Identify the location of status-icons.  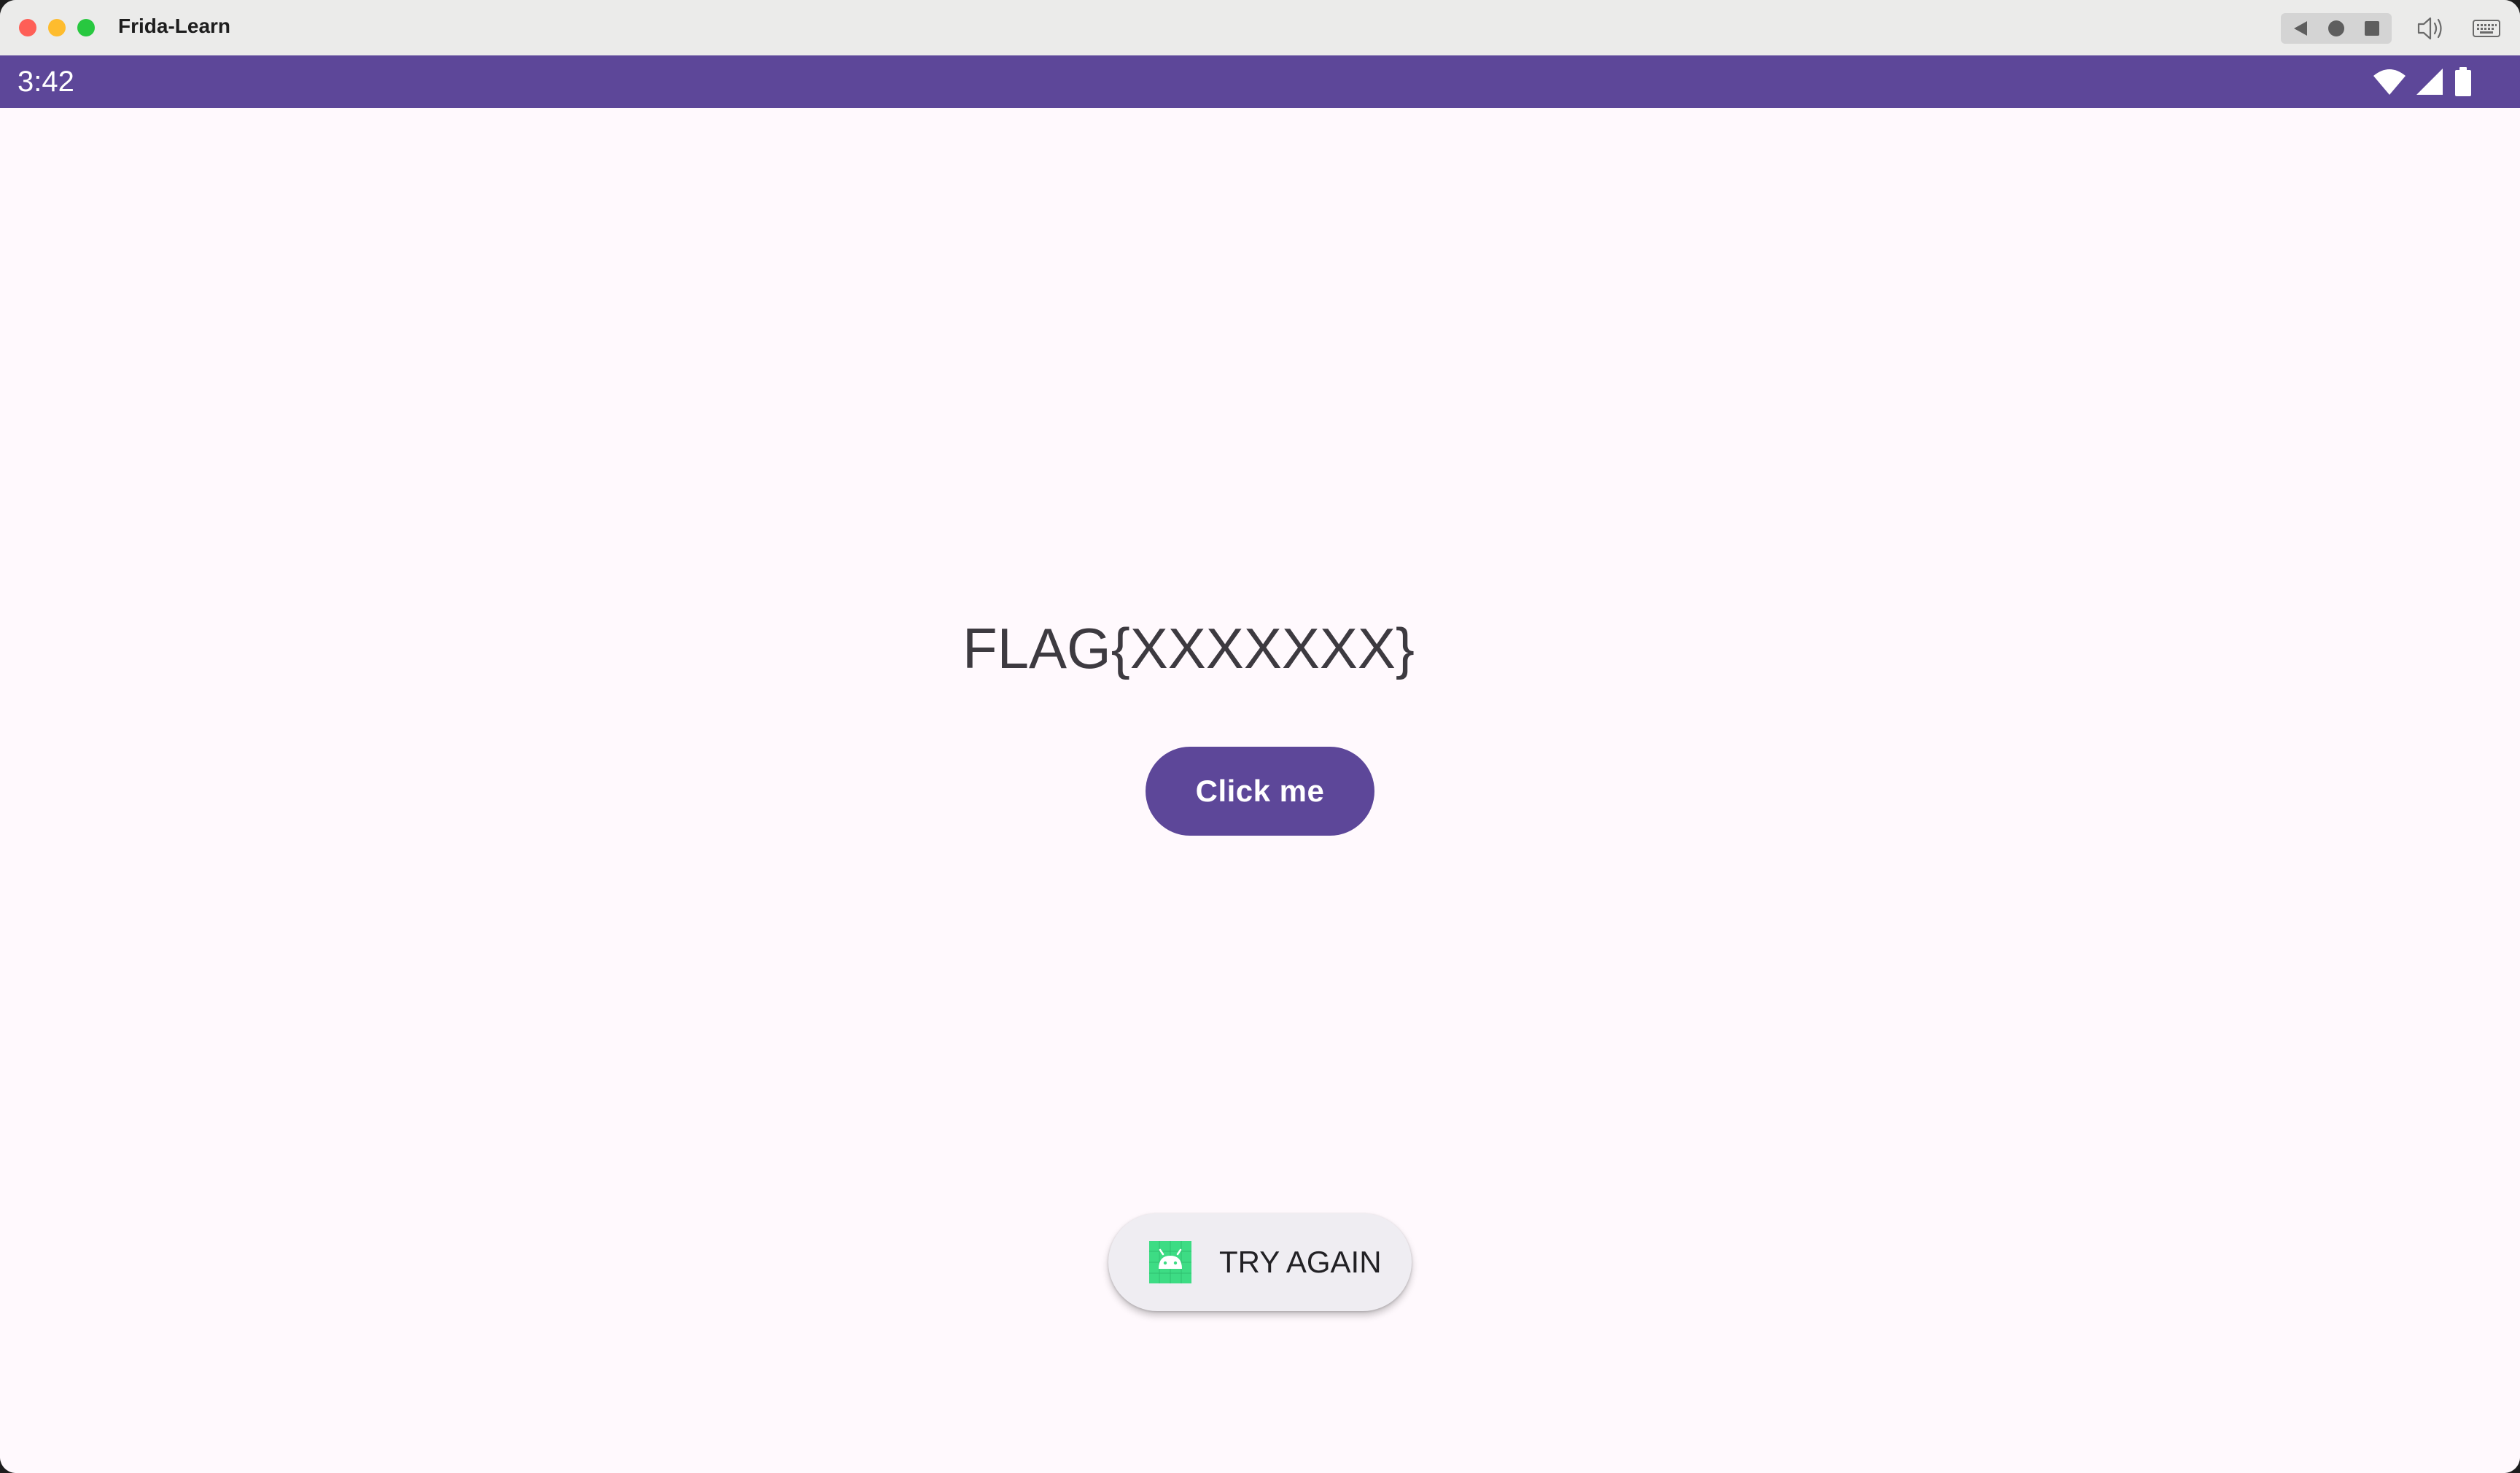
(2423, 81).